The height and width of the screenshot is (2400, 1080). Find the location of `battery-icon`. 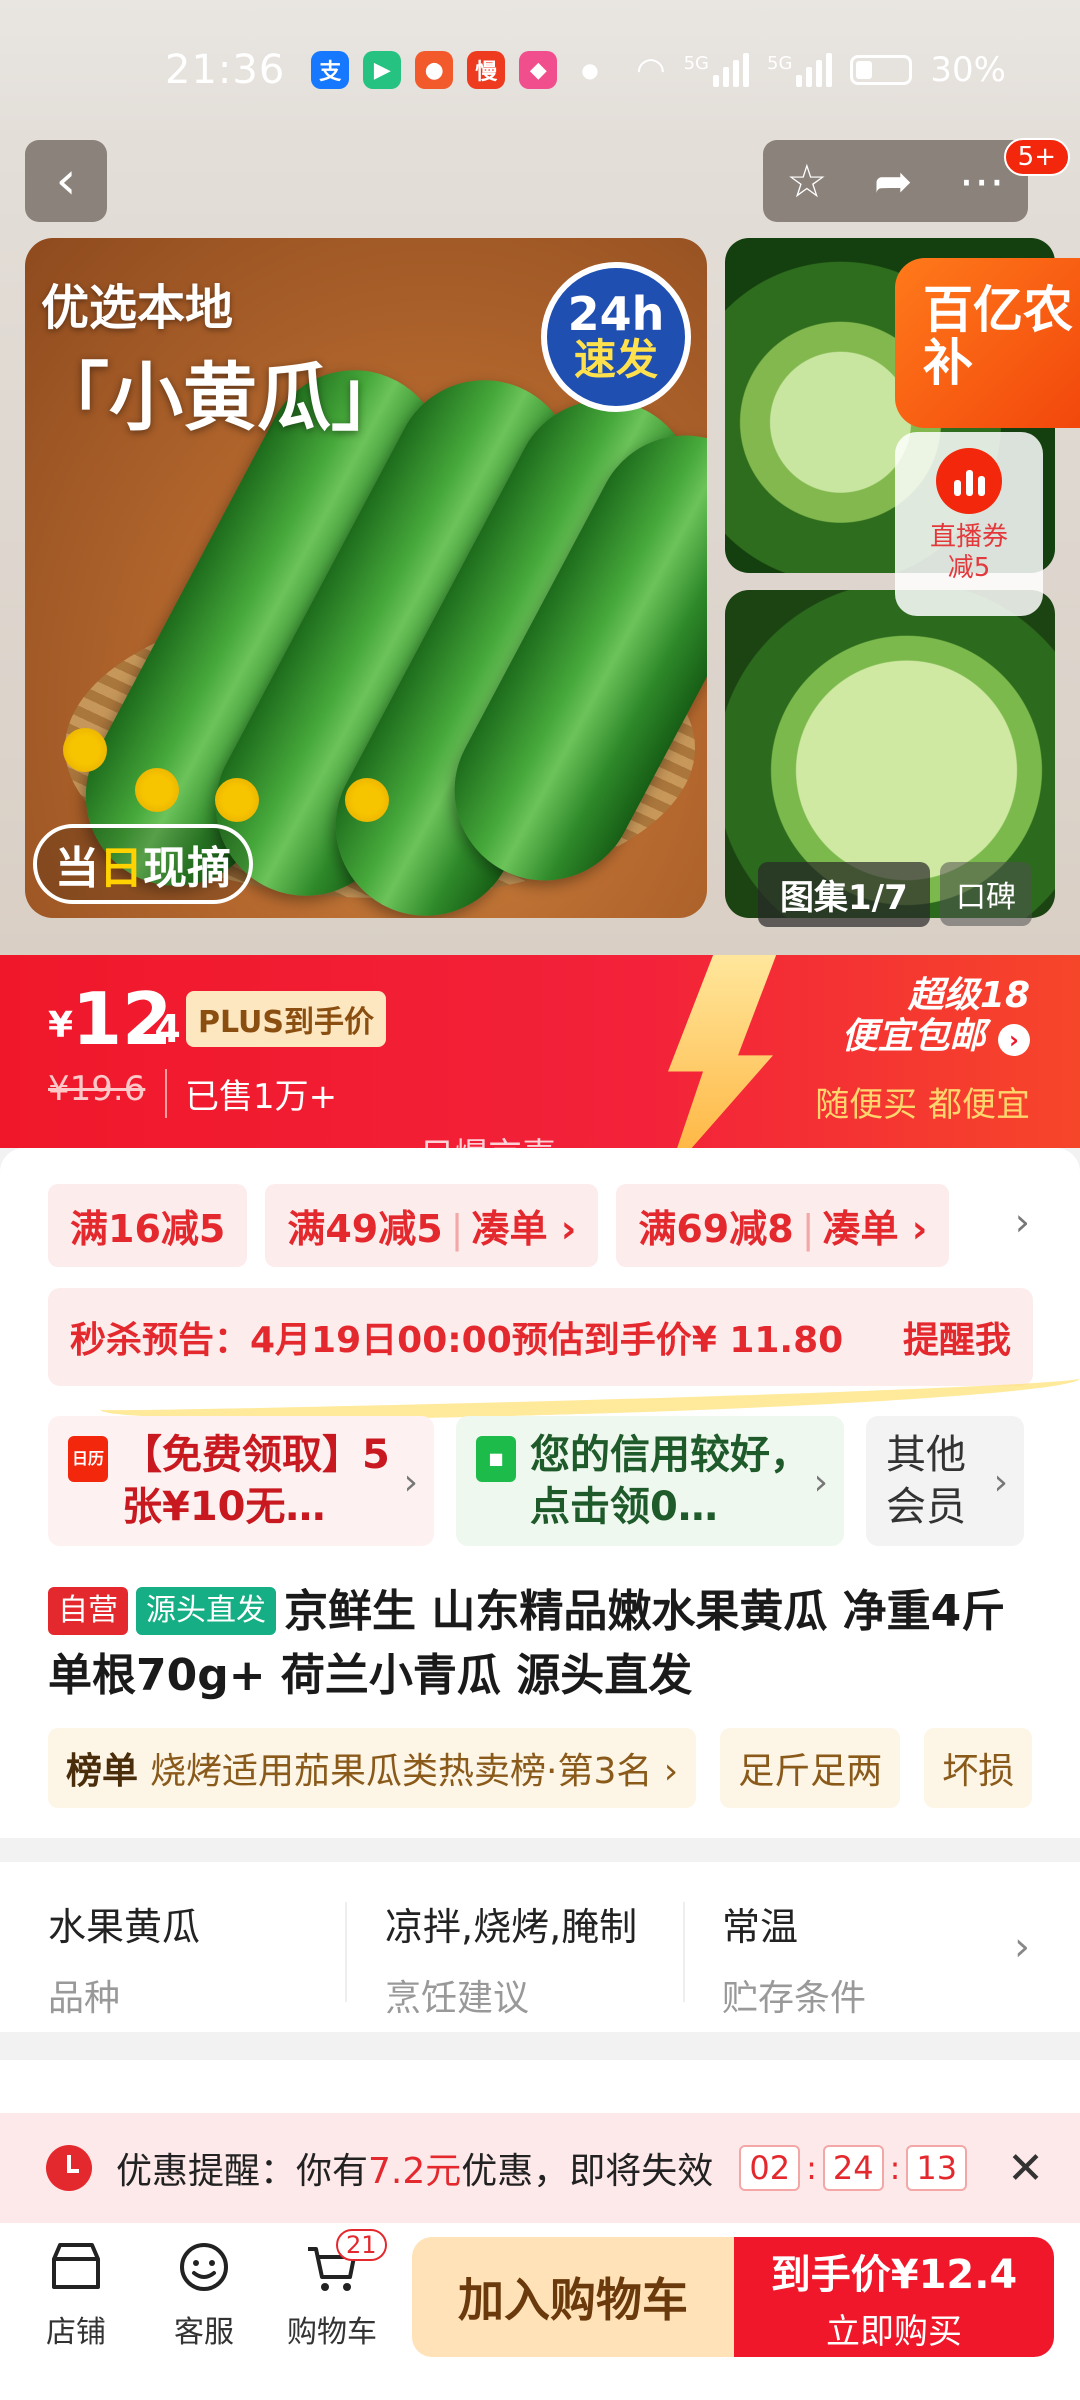

battery-icon is located at coordinates (881, 70).